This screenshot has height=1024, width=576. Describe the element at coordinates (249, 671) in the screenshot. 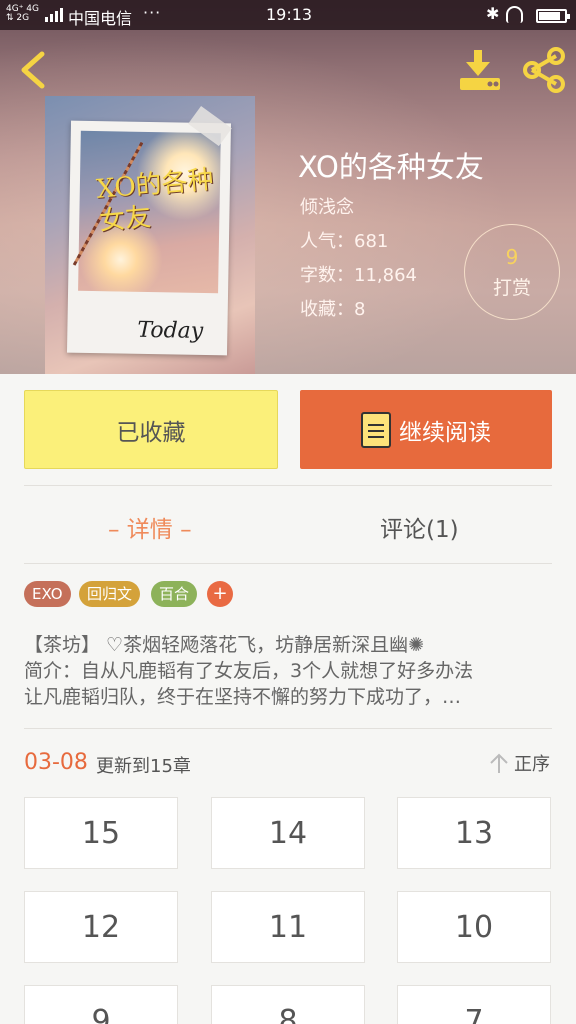

I see `intro-line: 简介：自从凡鹿韬有了女友后，3个人就想了好多办法` at that location.